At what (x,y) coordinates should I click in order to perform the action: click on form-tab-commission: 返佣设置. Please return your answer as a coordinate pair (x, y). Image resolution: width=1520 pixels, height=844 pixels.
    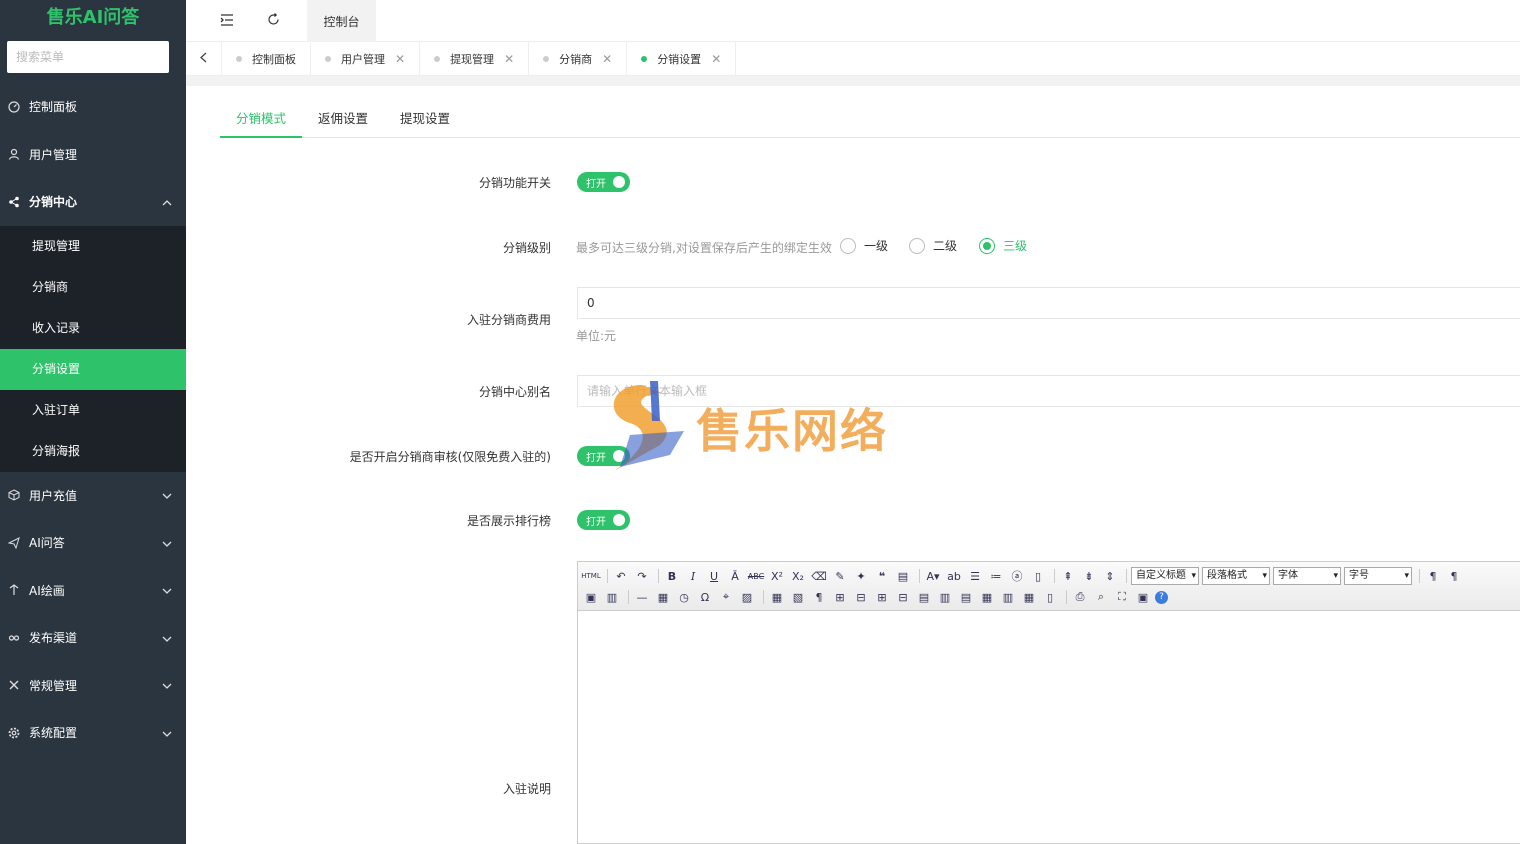
    Looking at the image, I should click on (343, 121).